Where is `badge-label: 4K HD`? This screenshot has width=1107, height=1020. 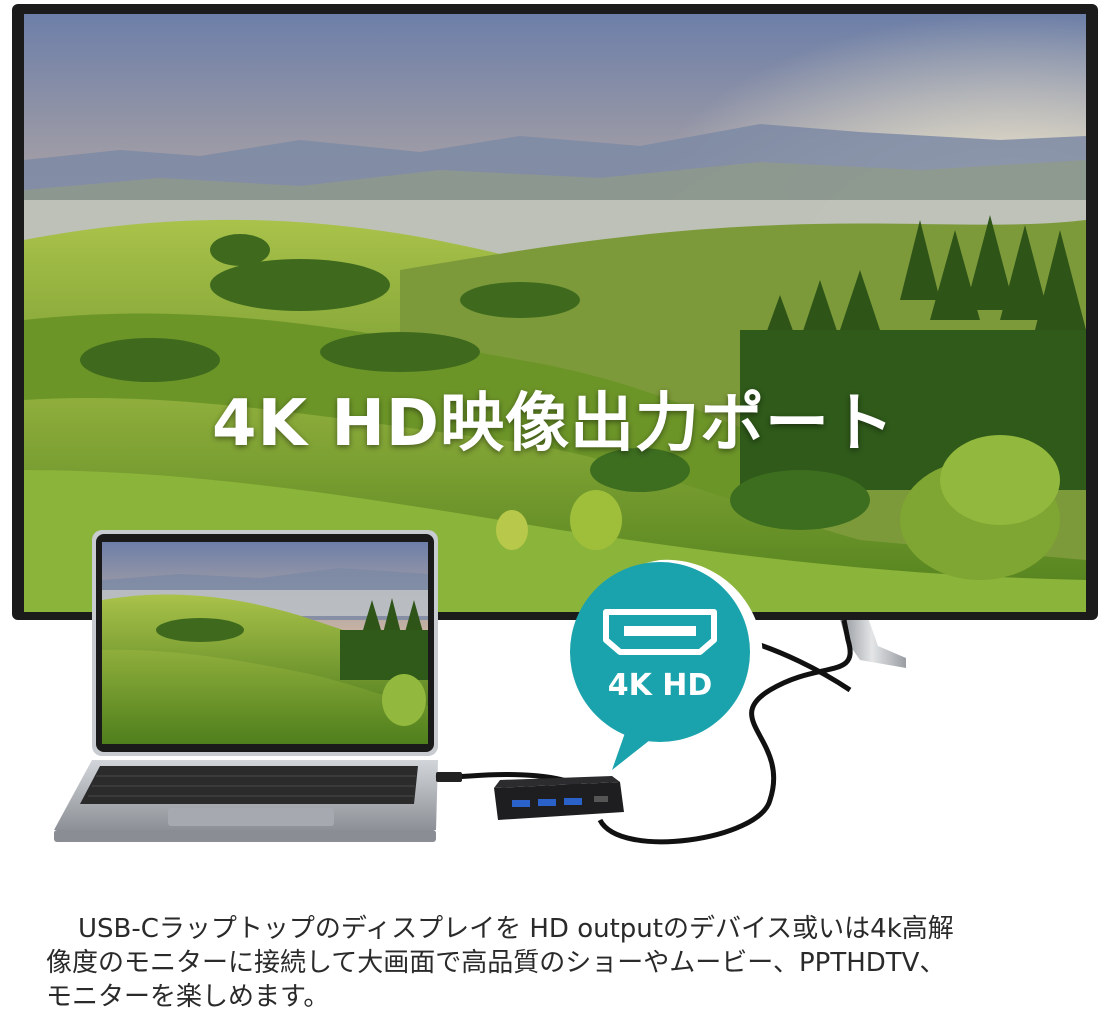 badge-label: 4K HD is located at coordinates (660, 685).